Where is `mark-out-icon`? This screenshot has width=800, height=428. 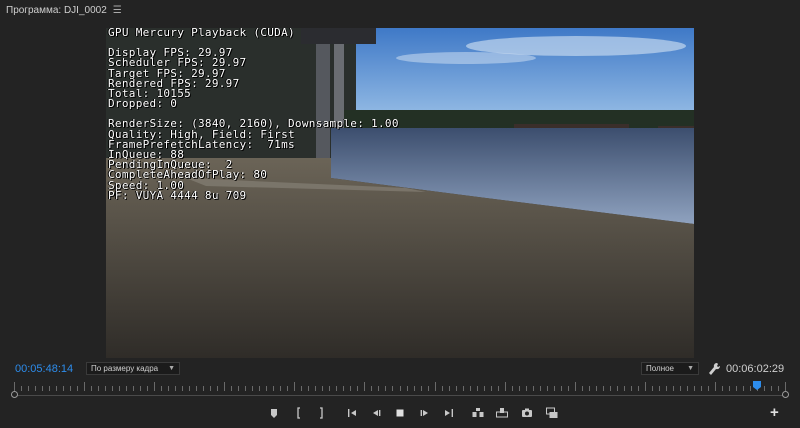
mark-out-icon is located at coordinates (321, 413).